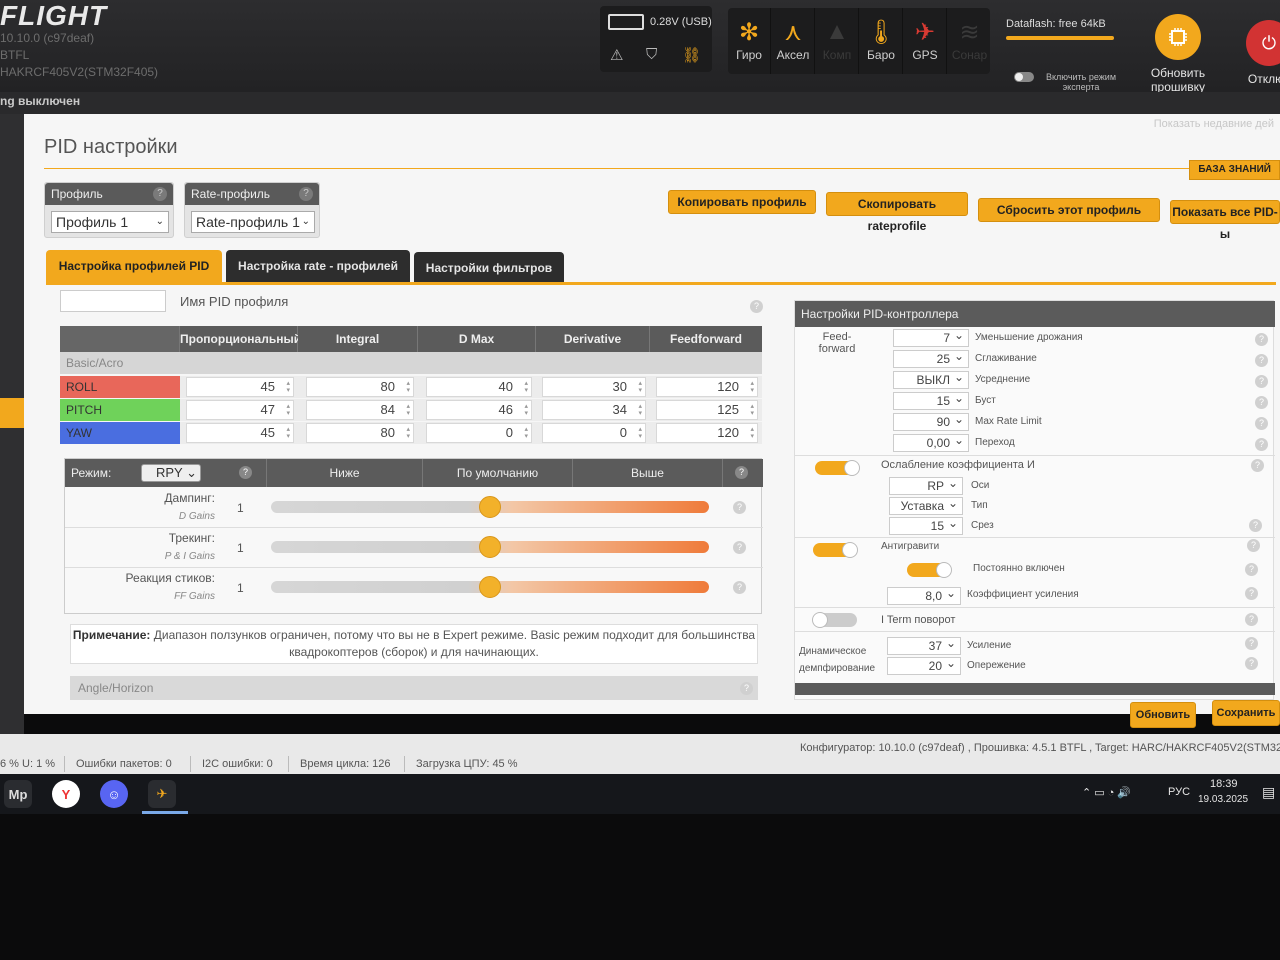 Image resolution: width=1280 pixels, height=960 pixels. What do you see at coordinates (358, 339) in the screenshot?
I see `table-header-i: Integral` at bounding box center [358, 339].